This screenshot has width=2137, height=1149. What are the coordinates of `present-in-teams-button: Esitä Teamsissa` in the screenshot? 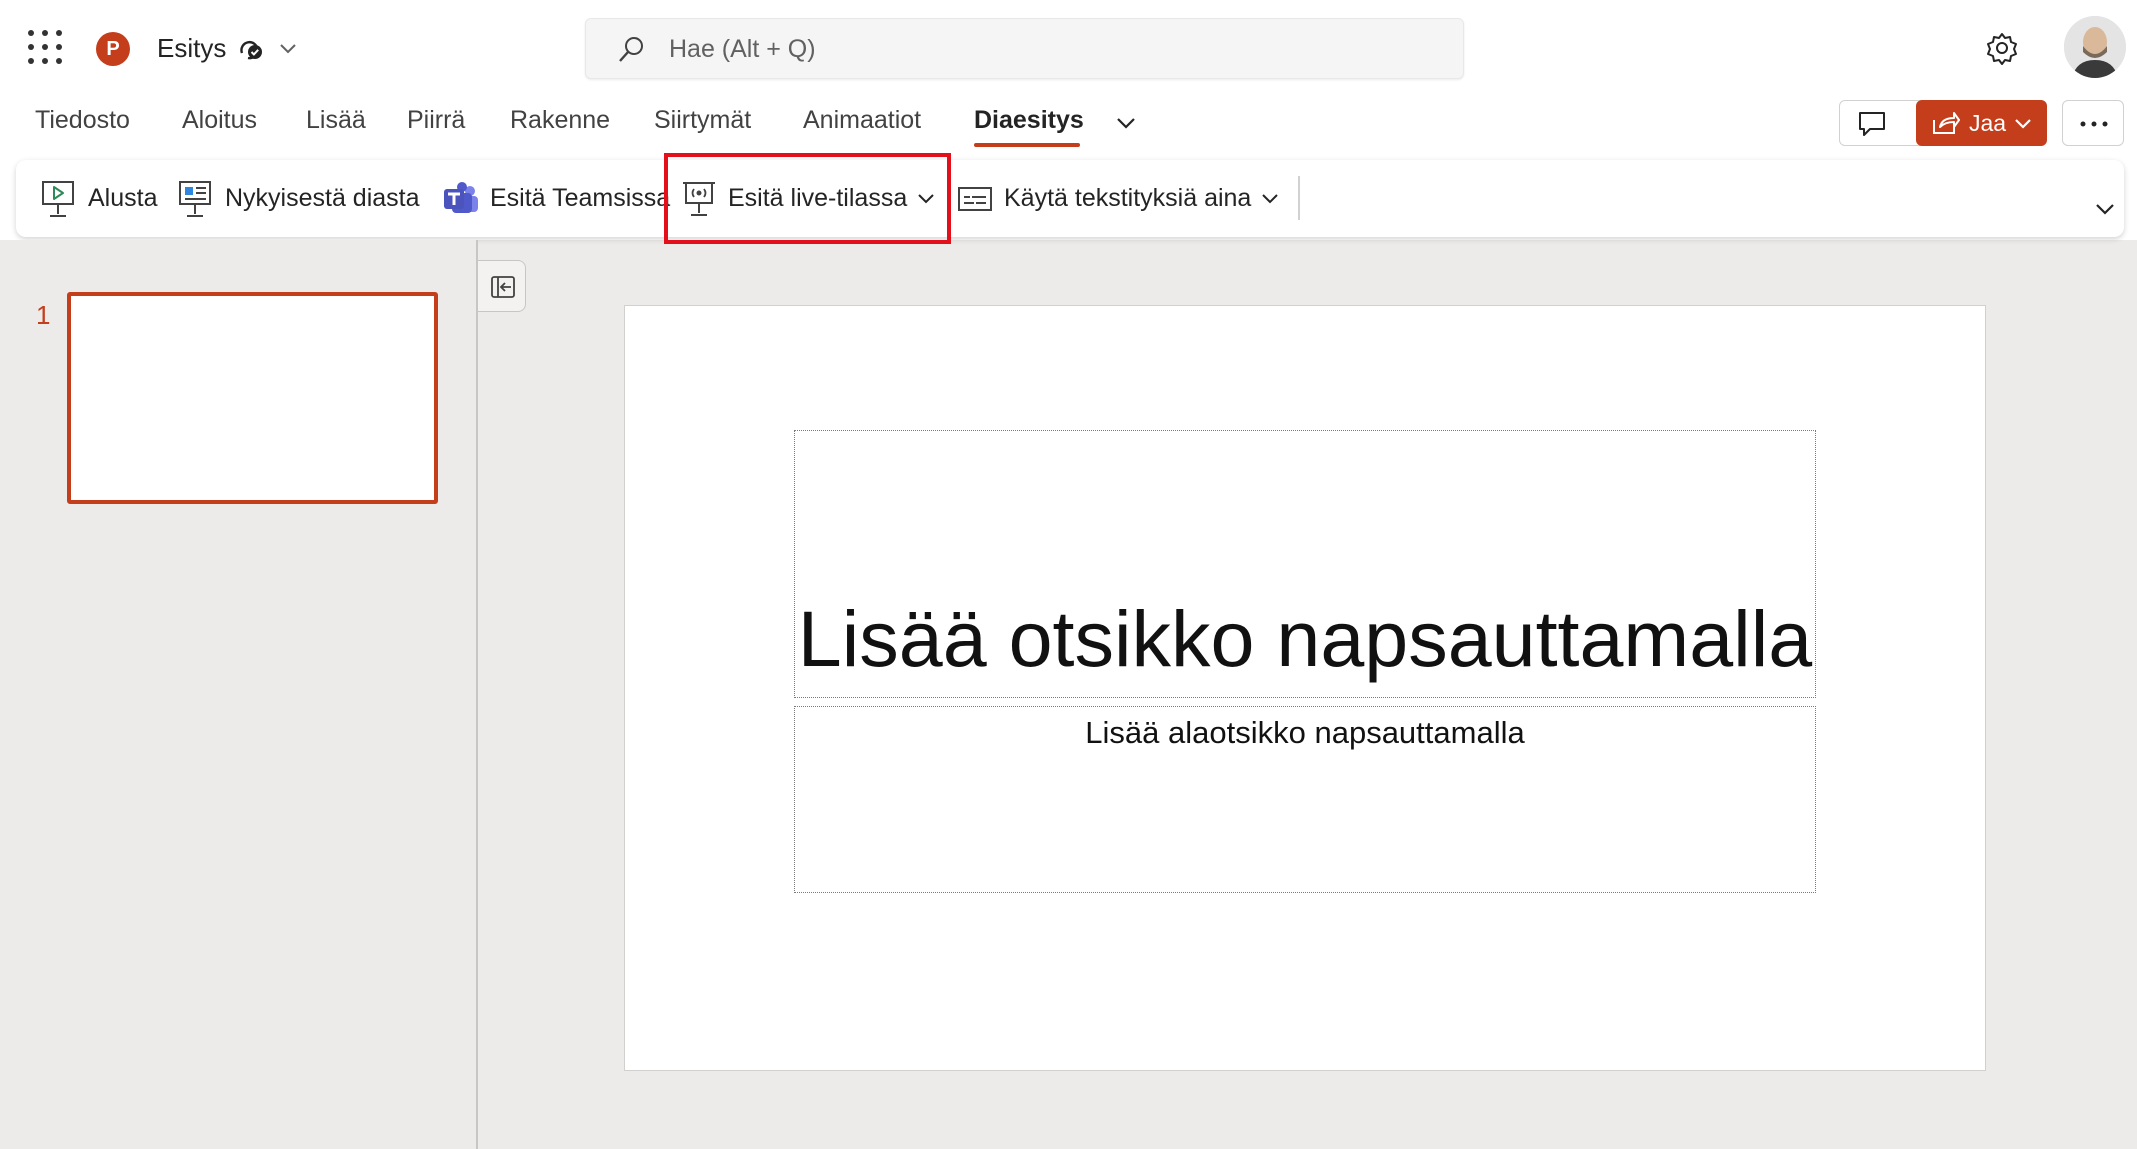 It's located at (556, 198).